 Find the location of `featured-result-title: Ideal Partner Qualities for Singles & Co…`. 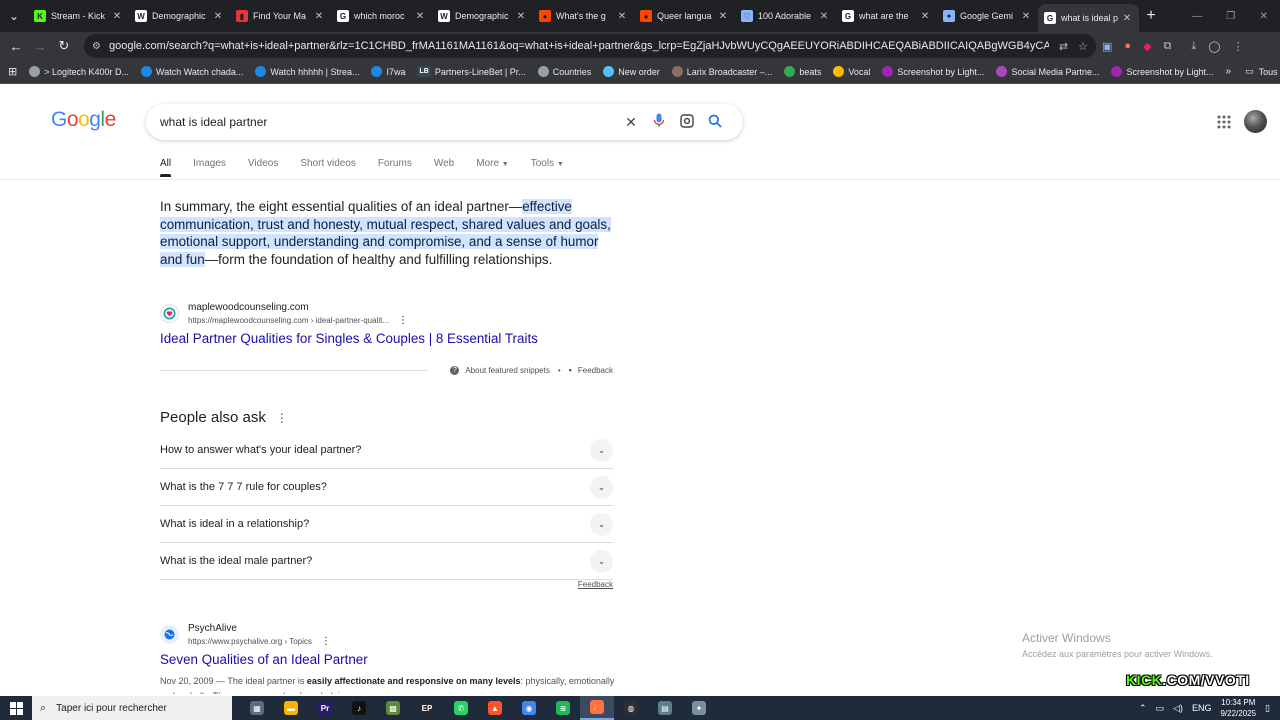

featured-result-title: Ideal Partner Qualities for Singles & Co… is located at coordinates (349, 338).